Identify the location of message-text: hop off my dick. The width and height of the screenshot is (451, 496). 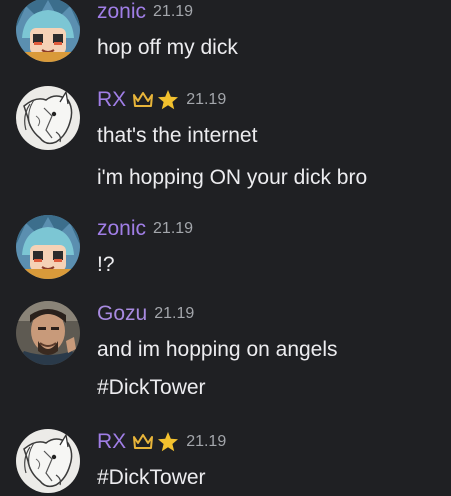
(167, 47).